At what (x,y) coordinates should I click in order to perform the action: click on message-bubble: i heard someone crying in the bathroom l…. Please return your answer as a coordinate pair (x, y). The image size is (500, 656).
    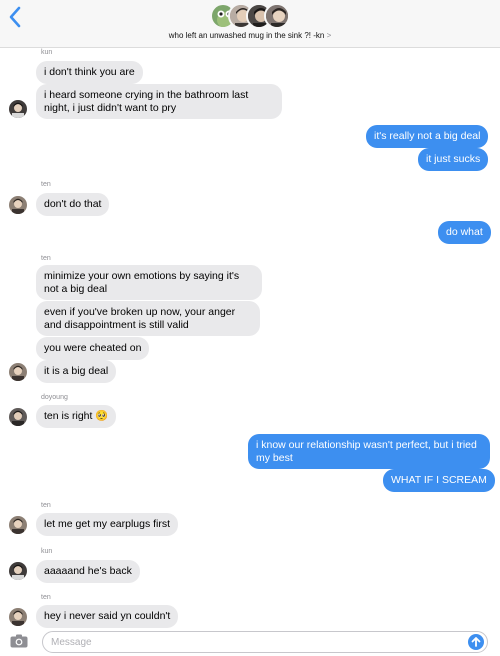
    Looking at the image, I should click on (159, 101).